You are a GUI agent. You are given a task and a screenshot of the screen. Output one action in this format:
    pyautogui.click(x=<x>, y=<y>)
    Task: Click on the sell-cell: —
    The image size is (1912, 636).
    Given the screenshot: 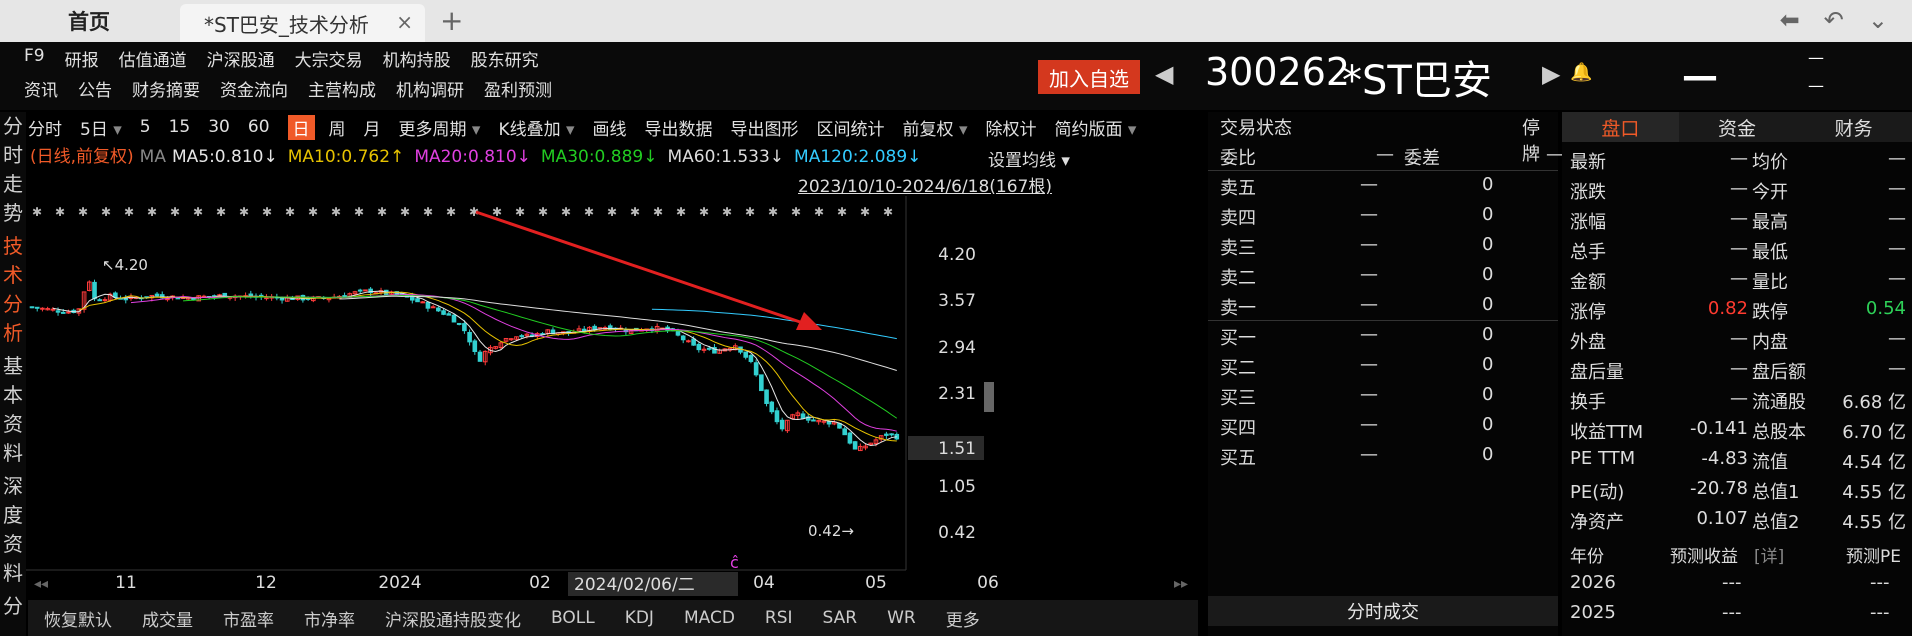 What is the action you would take?
    pyautogui.click(x=1369, y=244)
    